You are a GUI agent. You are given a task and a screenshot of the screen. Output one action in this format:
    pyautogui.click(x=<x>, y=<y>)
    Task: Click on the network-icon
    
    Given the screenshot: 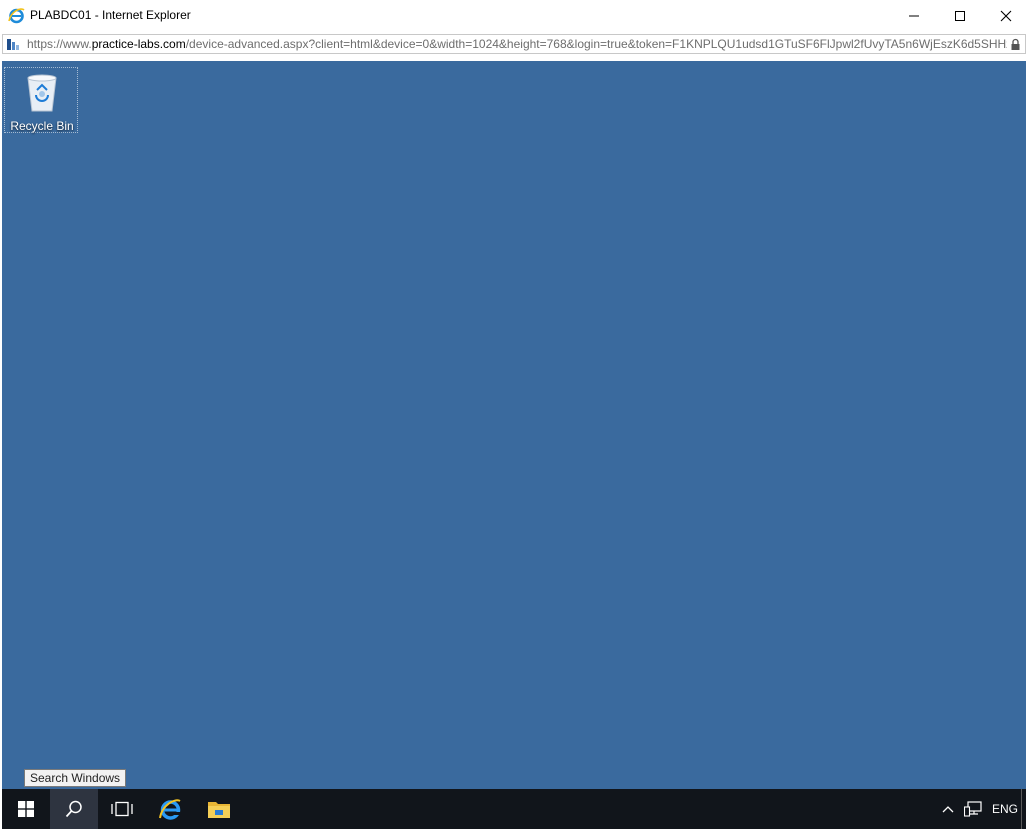 What is the action you would take?
    pyautogui.click(x=973, y=809)
    